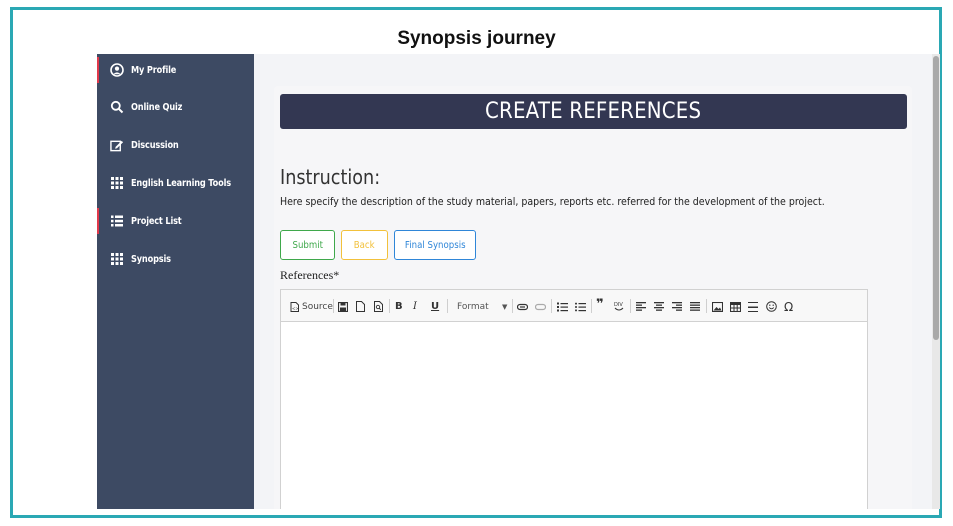  What do you see at coordinates (435, 306) in the screenshot?
I see `underline-icon: U` at bounding box center [435, 306].